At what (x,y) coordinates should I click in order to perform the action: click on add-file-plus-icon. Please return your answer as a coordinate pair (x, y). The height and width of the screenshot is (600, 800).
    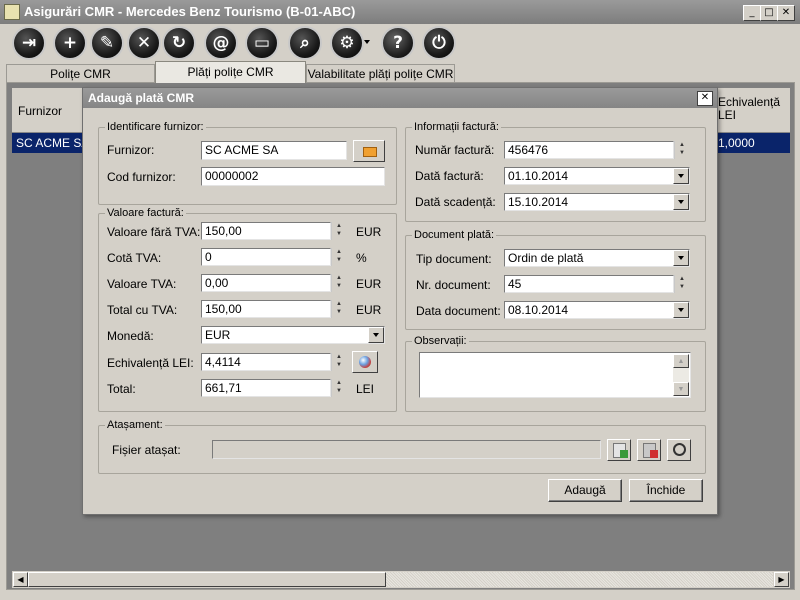
    Looking at the image, I should click on (624, 454).